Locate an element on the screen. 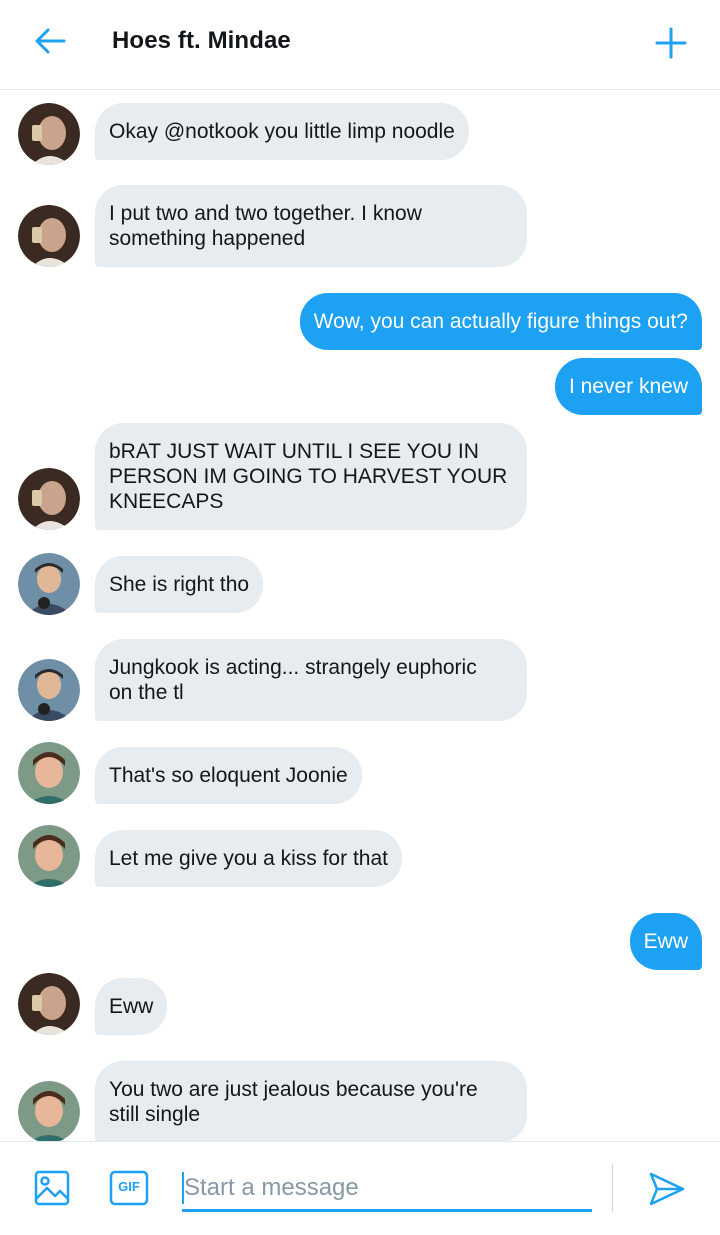  back-button is located at coordinates (50, 41).